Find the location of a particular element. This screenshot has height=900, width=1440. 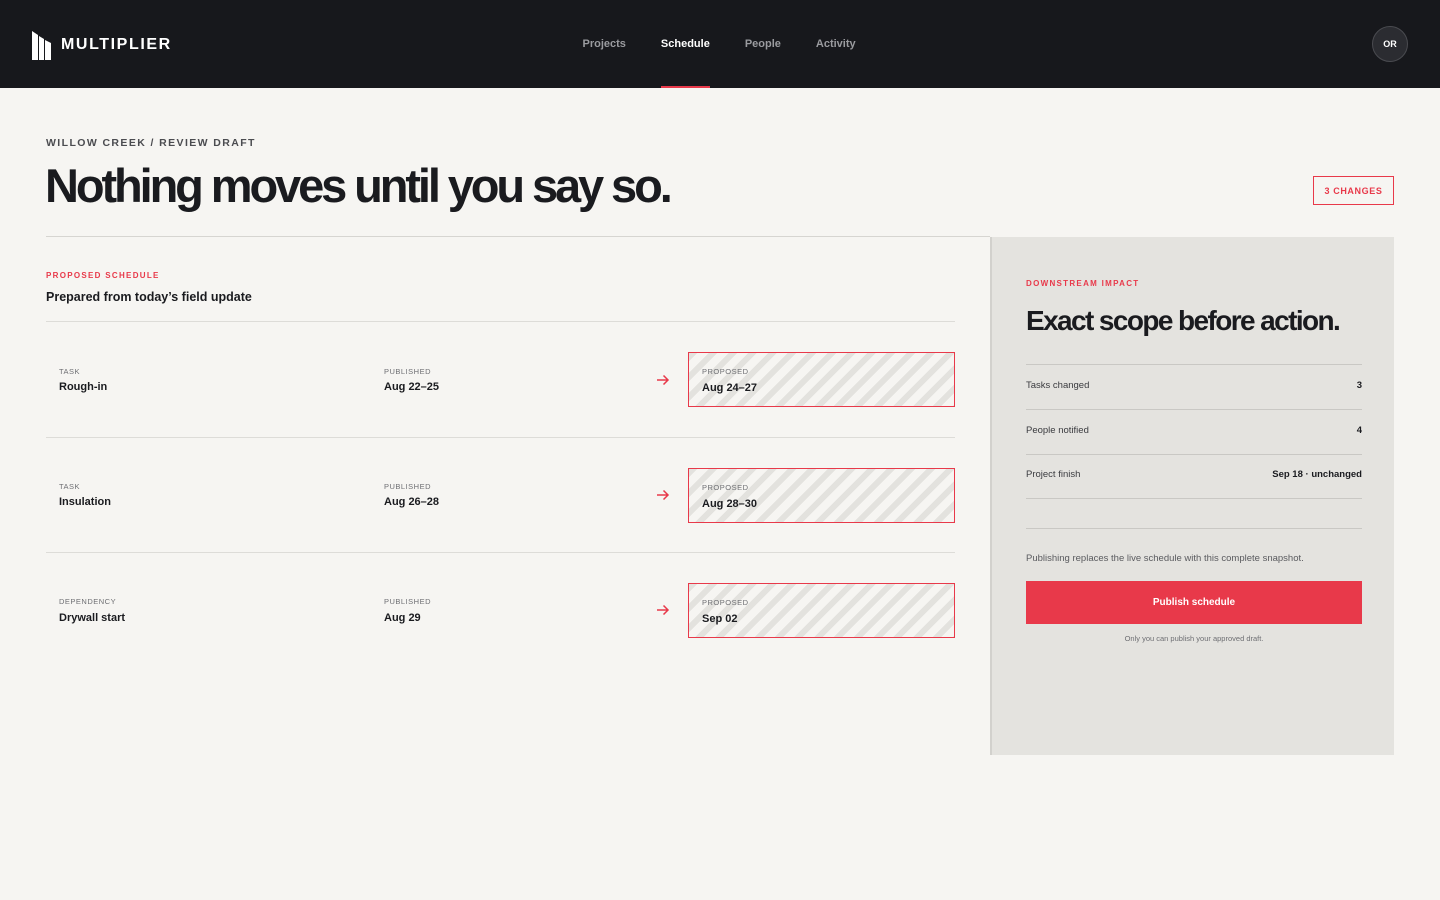

proposed-date-box: PROPOSED Aug 24–27 is located at coordinates (821, 379).